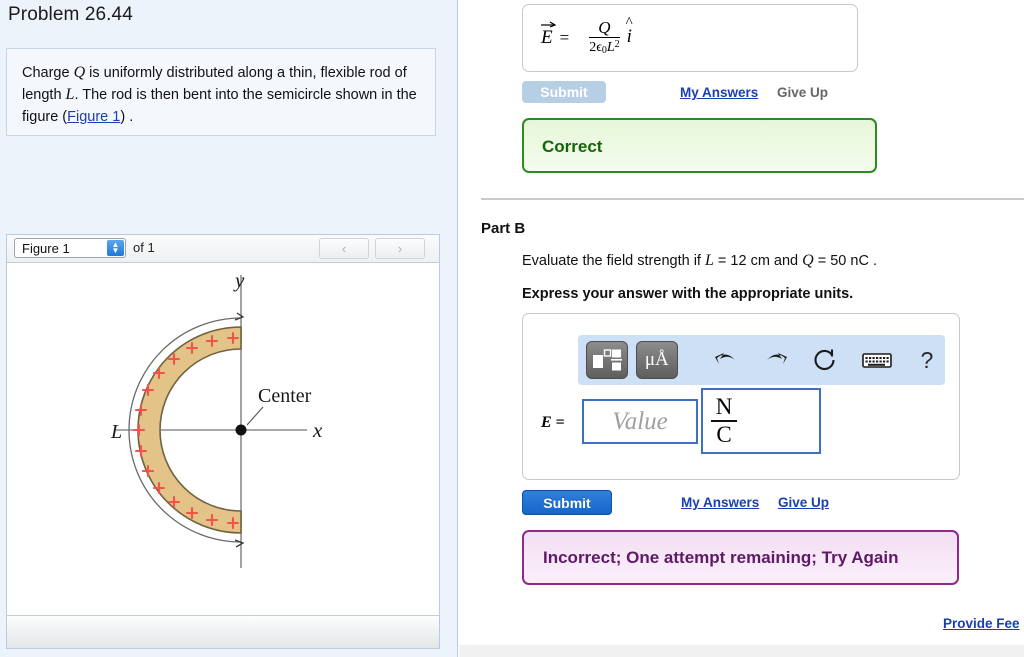 This screenshot has height=657, width=1024. What do you see at coordinates (553, 422) in the screenshot?
I see `part-b-answer-label: E =` at bounding box center [553, 422].